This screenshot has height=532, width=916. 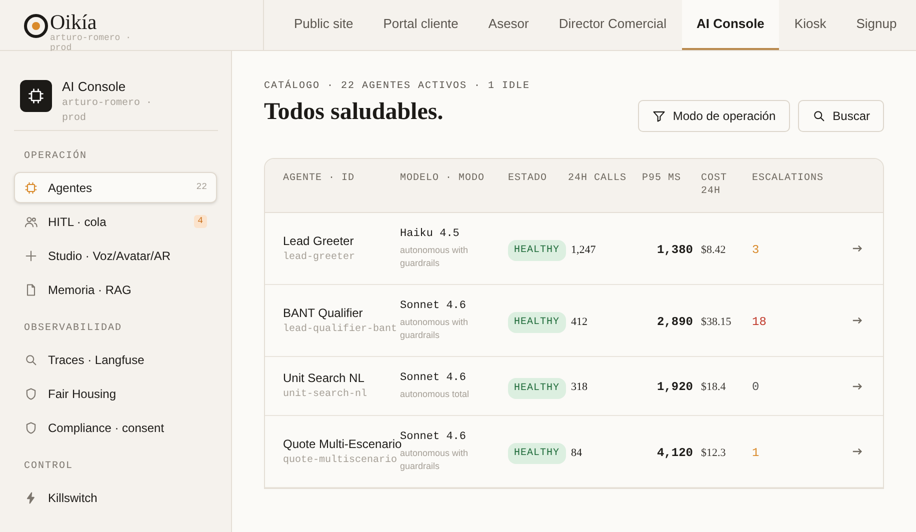 I want to click on column-header: ESTADO, so click(x=528, y=178).